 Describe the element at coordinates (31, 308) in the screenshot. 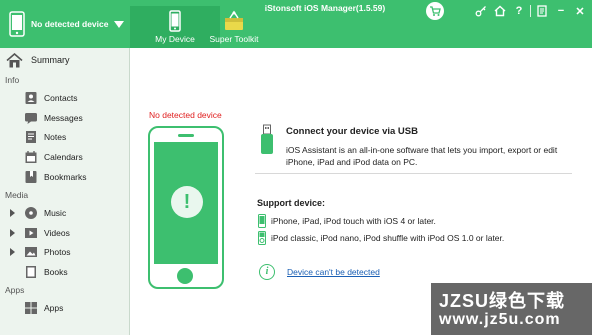

I see `apps-icon` at that location.